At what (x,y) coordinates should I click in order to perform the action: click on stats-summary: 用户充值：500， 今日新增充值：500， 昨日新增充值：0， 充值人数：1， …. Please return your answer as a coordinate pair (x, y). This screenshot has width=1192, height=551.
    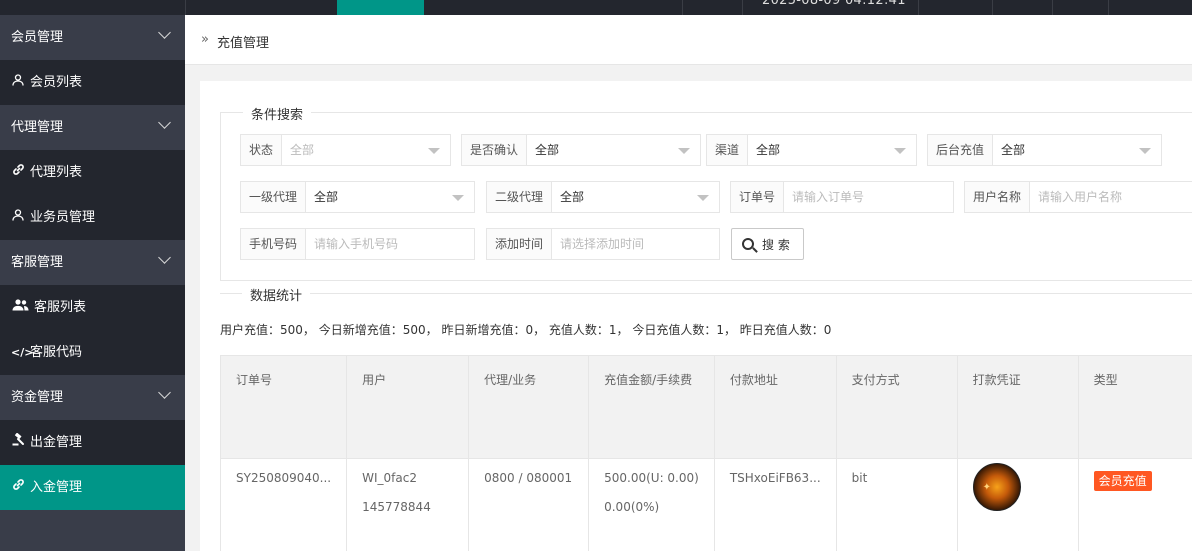
    Looking at the image, I should click on (526, 330).